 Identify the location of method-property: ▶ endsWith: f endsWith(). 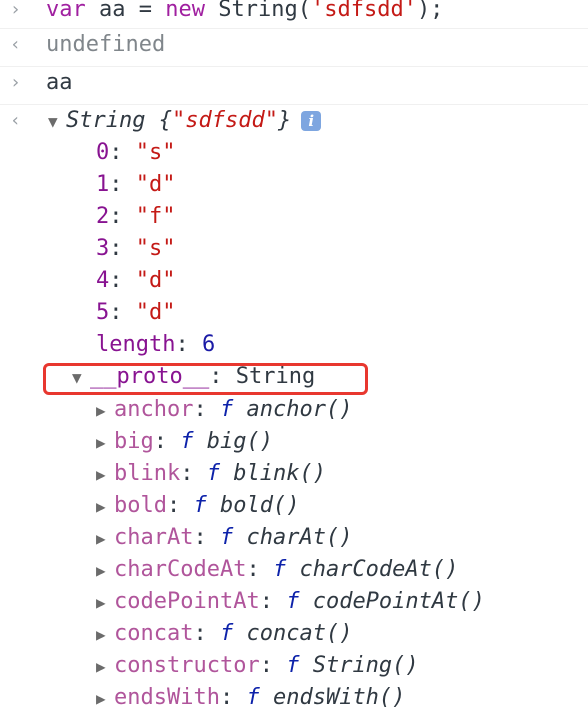
(250, 698).